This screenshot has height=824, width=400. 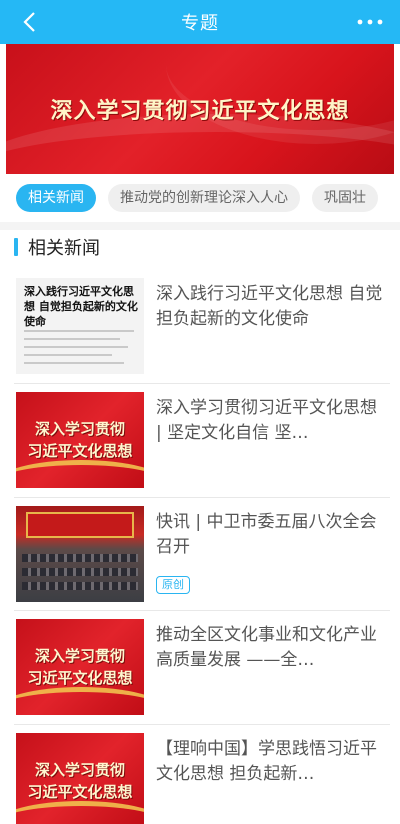 I want to click on tab-related-news: 相关新闻, so click(x=56, y=198).